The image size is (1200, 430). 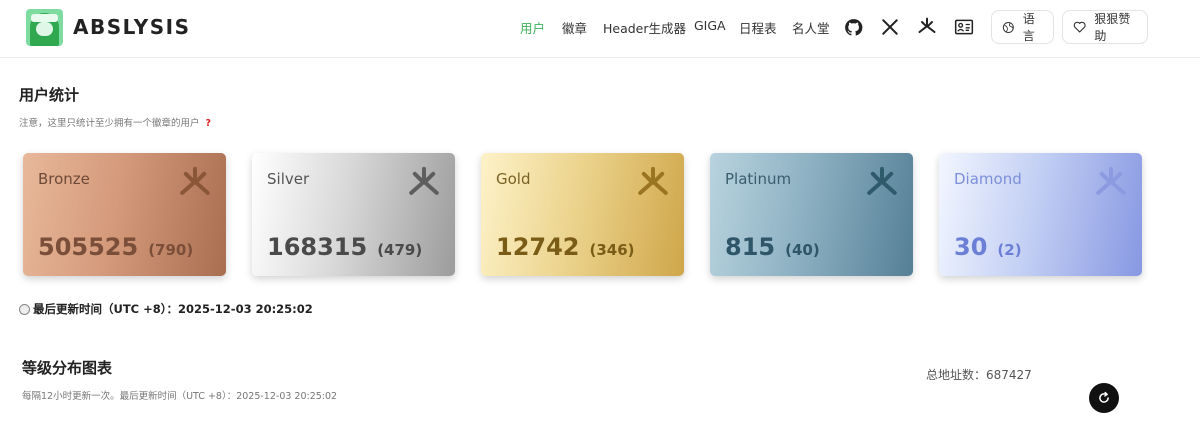 What do you see at coordinates (171, 250) in the screenshot?
I see `tier-count-sub: (790)` at bounding box center [171, 250].